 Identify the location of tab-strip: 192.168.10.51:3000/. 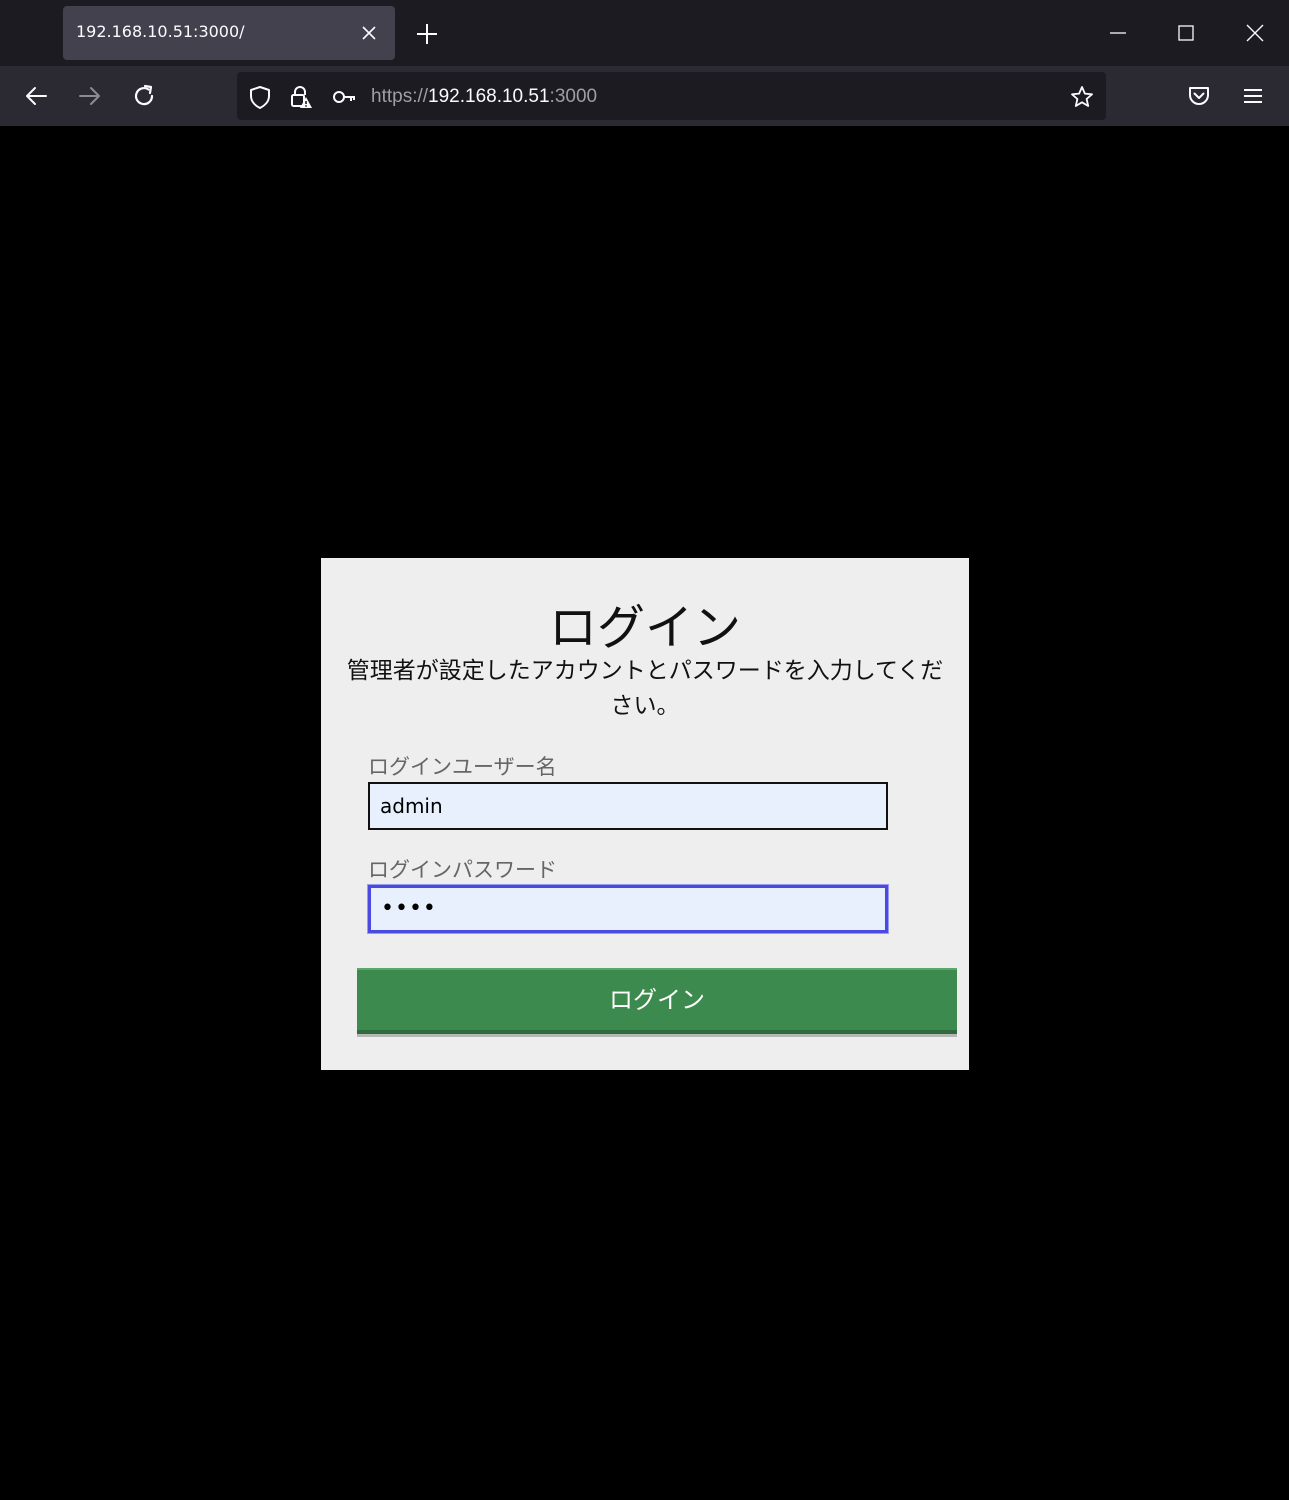
(644, 33).